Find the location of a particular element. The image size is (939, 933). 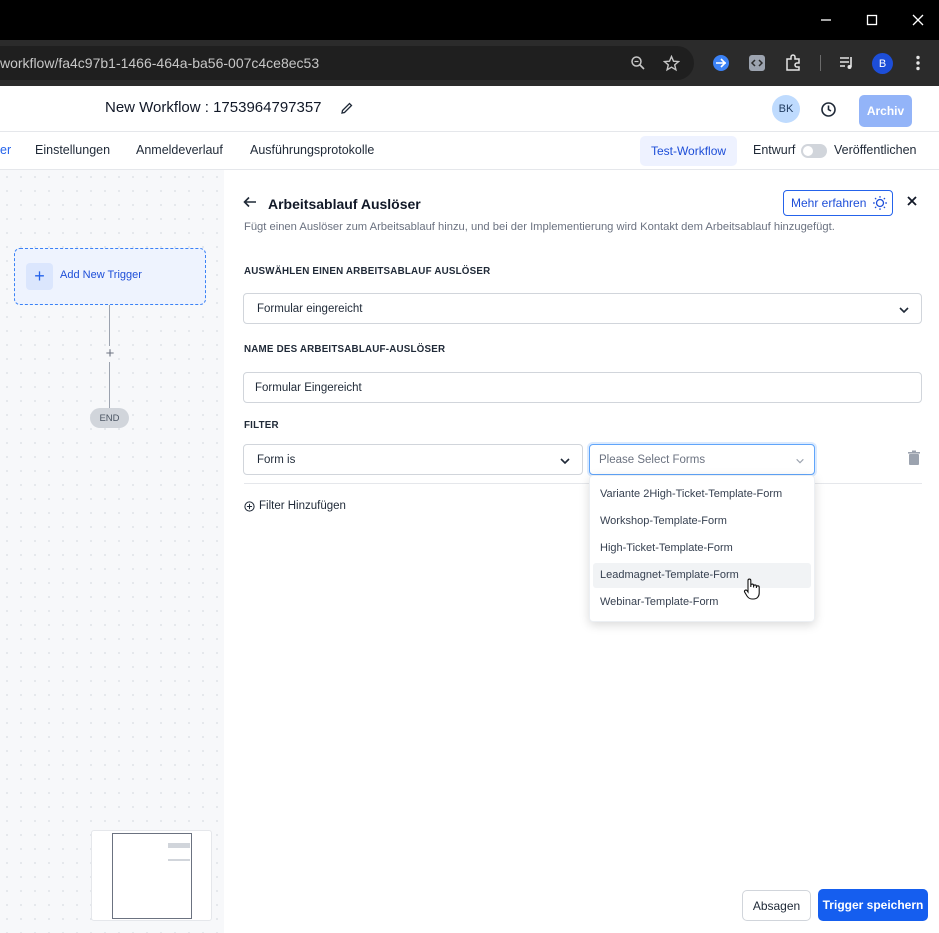

add-trigger-node: + Add New Trigger is located at coordinates (110, 276).